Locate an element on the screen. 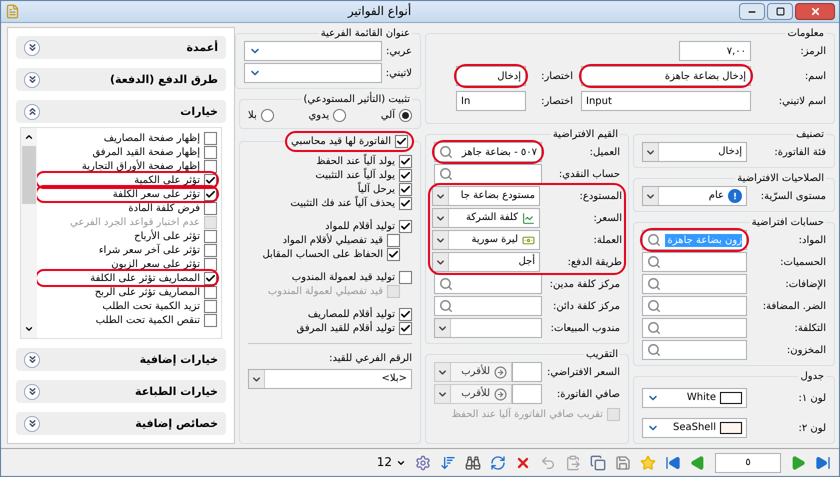 The width and height of the screenshot is (840, 477). save-icon is located at coordinates (623, 462).